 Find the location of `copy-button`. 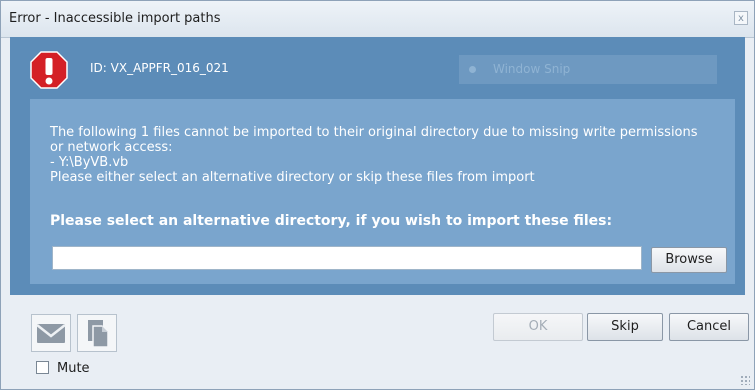

copy-button is located at coordinates (97, 333).